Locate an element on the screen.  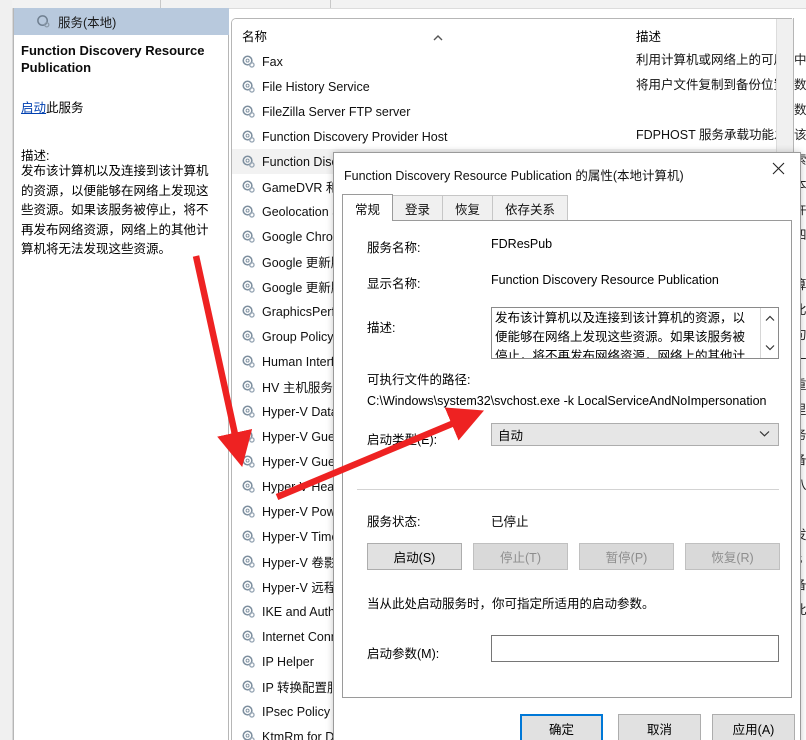
startup-type-value: 自动 is located at coordinates (511, 436).